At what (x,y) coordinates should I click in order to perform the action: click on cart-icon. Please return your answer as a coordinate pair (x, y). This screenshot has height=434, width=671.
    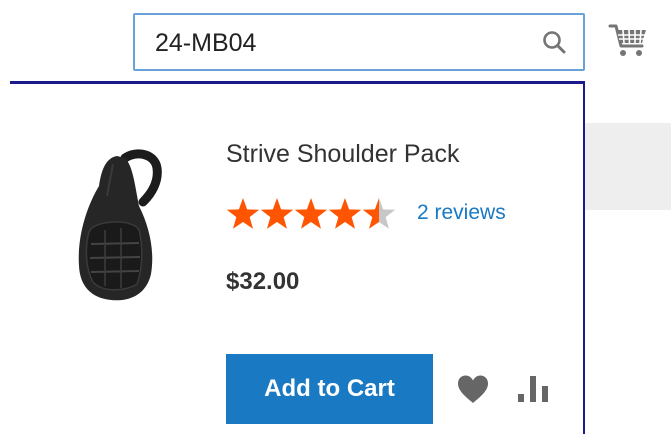
    Looking at the image, I should click on (628, 40).